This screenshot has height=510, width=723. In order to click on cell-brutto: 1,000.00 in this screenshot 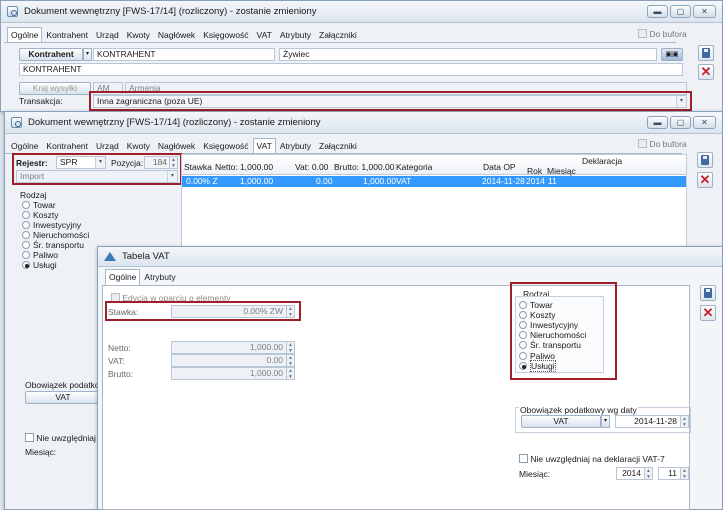, I will do `click(380, 181)`.